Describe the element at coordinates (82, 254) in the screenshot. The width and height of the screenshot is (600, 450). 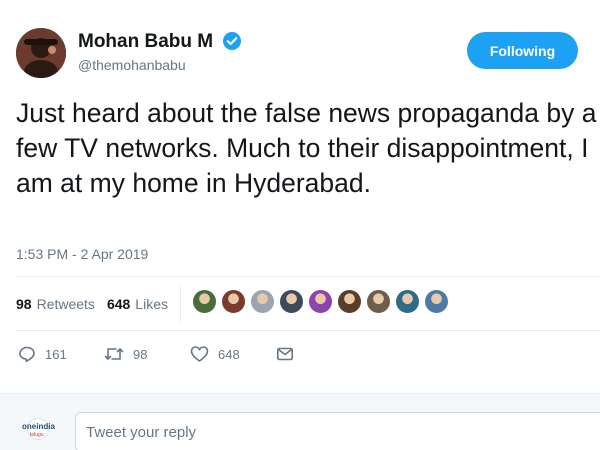
I see `tweet-timestamp: 1:53 PM - 2 Apr 2019` at that location.